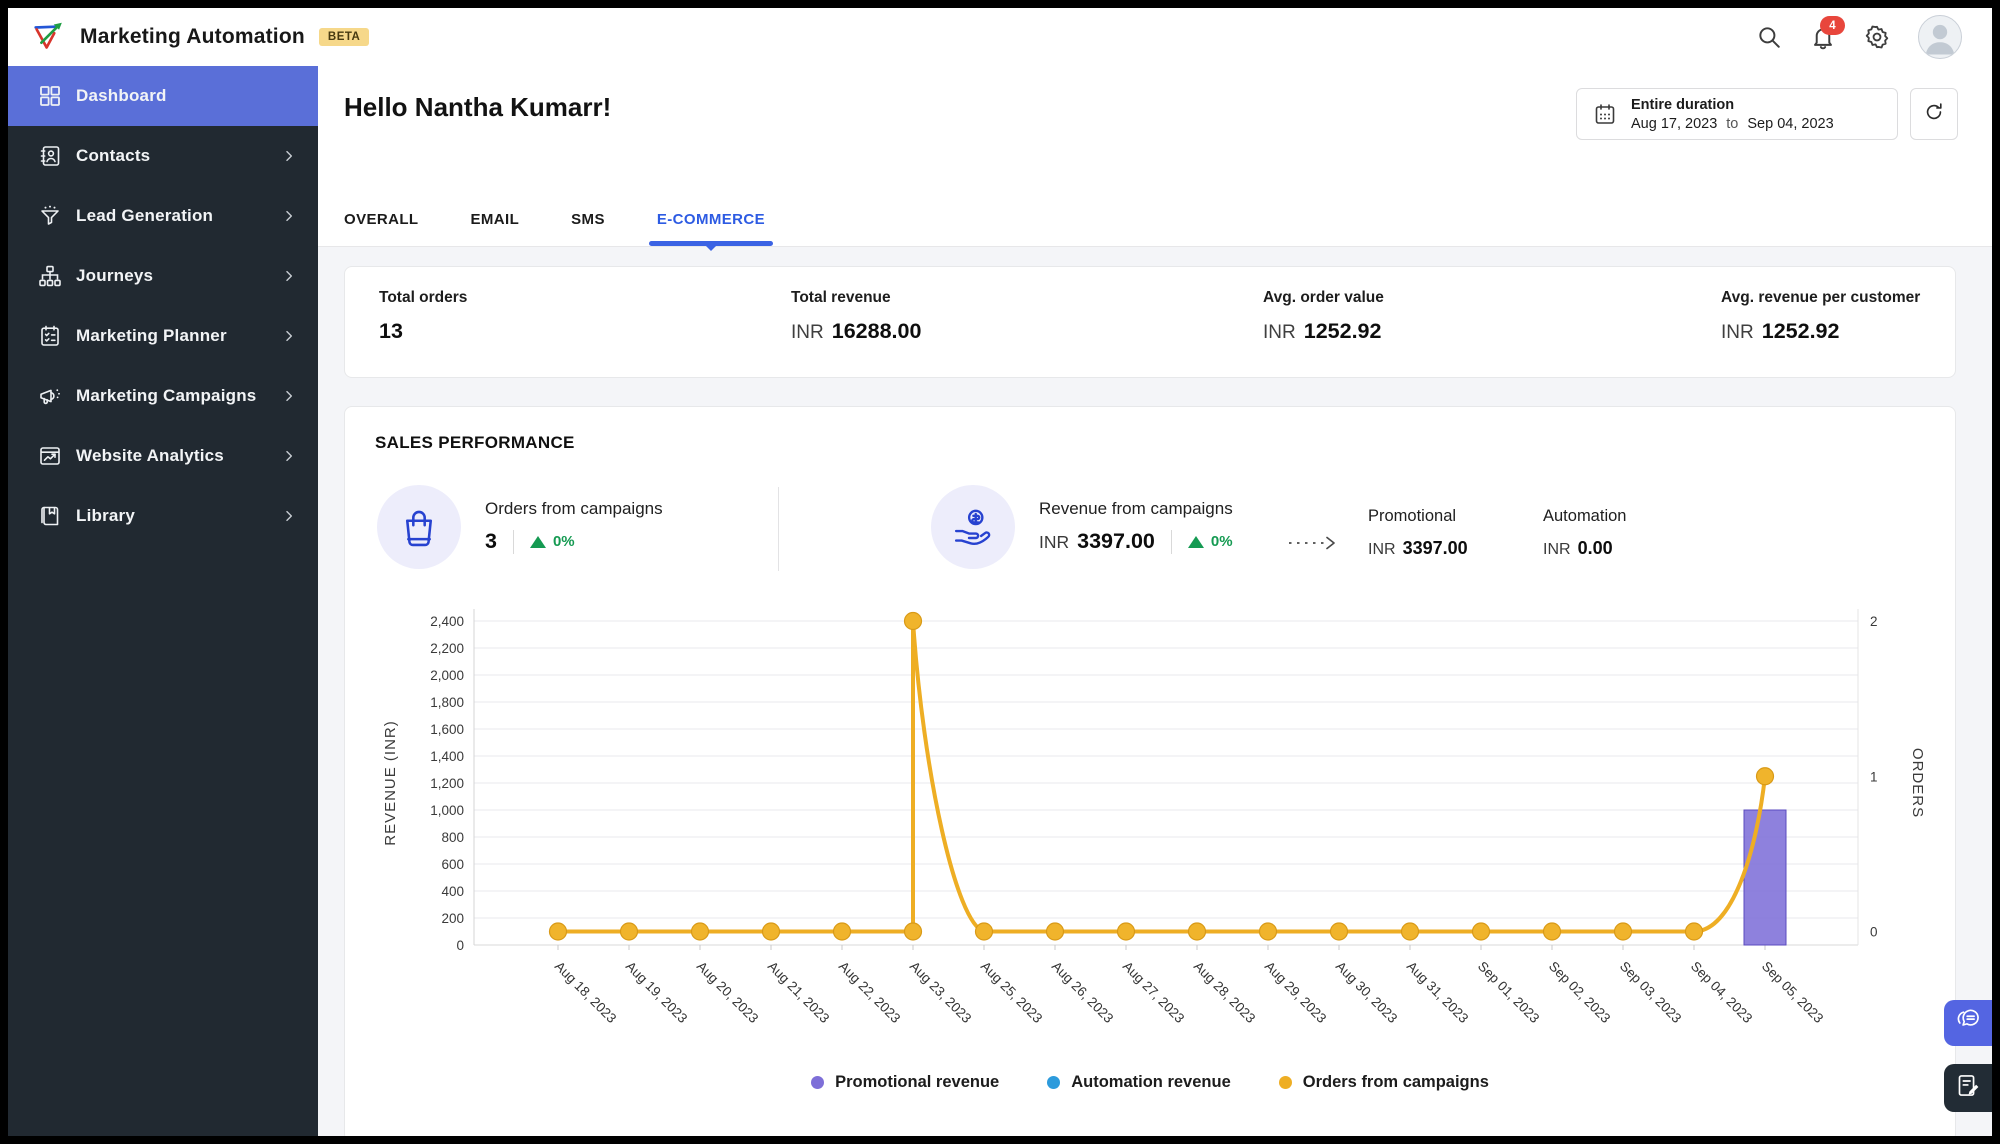  What do you see at coordinates (973, 527) in the screenshot?
I see `hand-coin-icon` at bounding box center [973, 527].